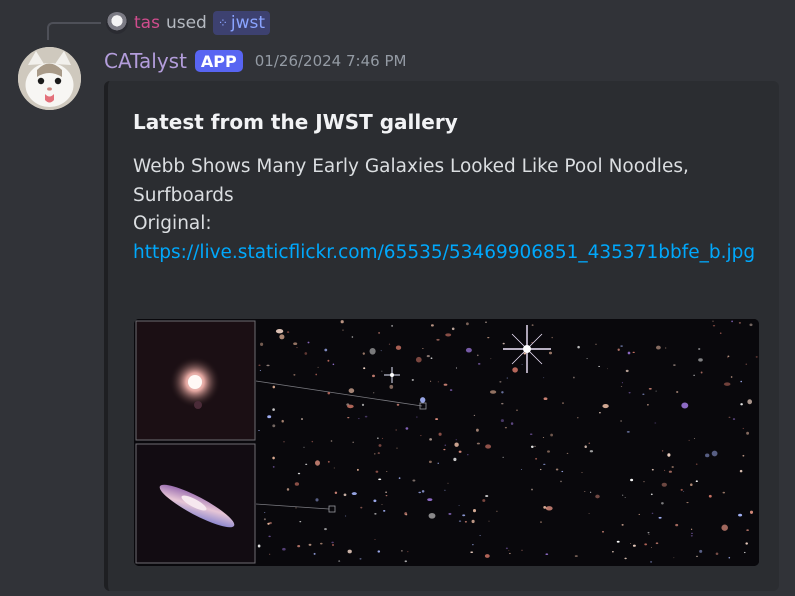 The image size is (795, 596). I want to click on author-name: CATalyst, so click(145, 61).